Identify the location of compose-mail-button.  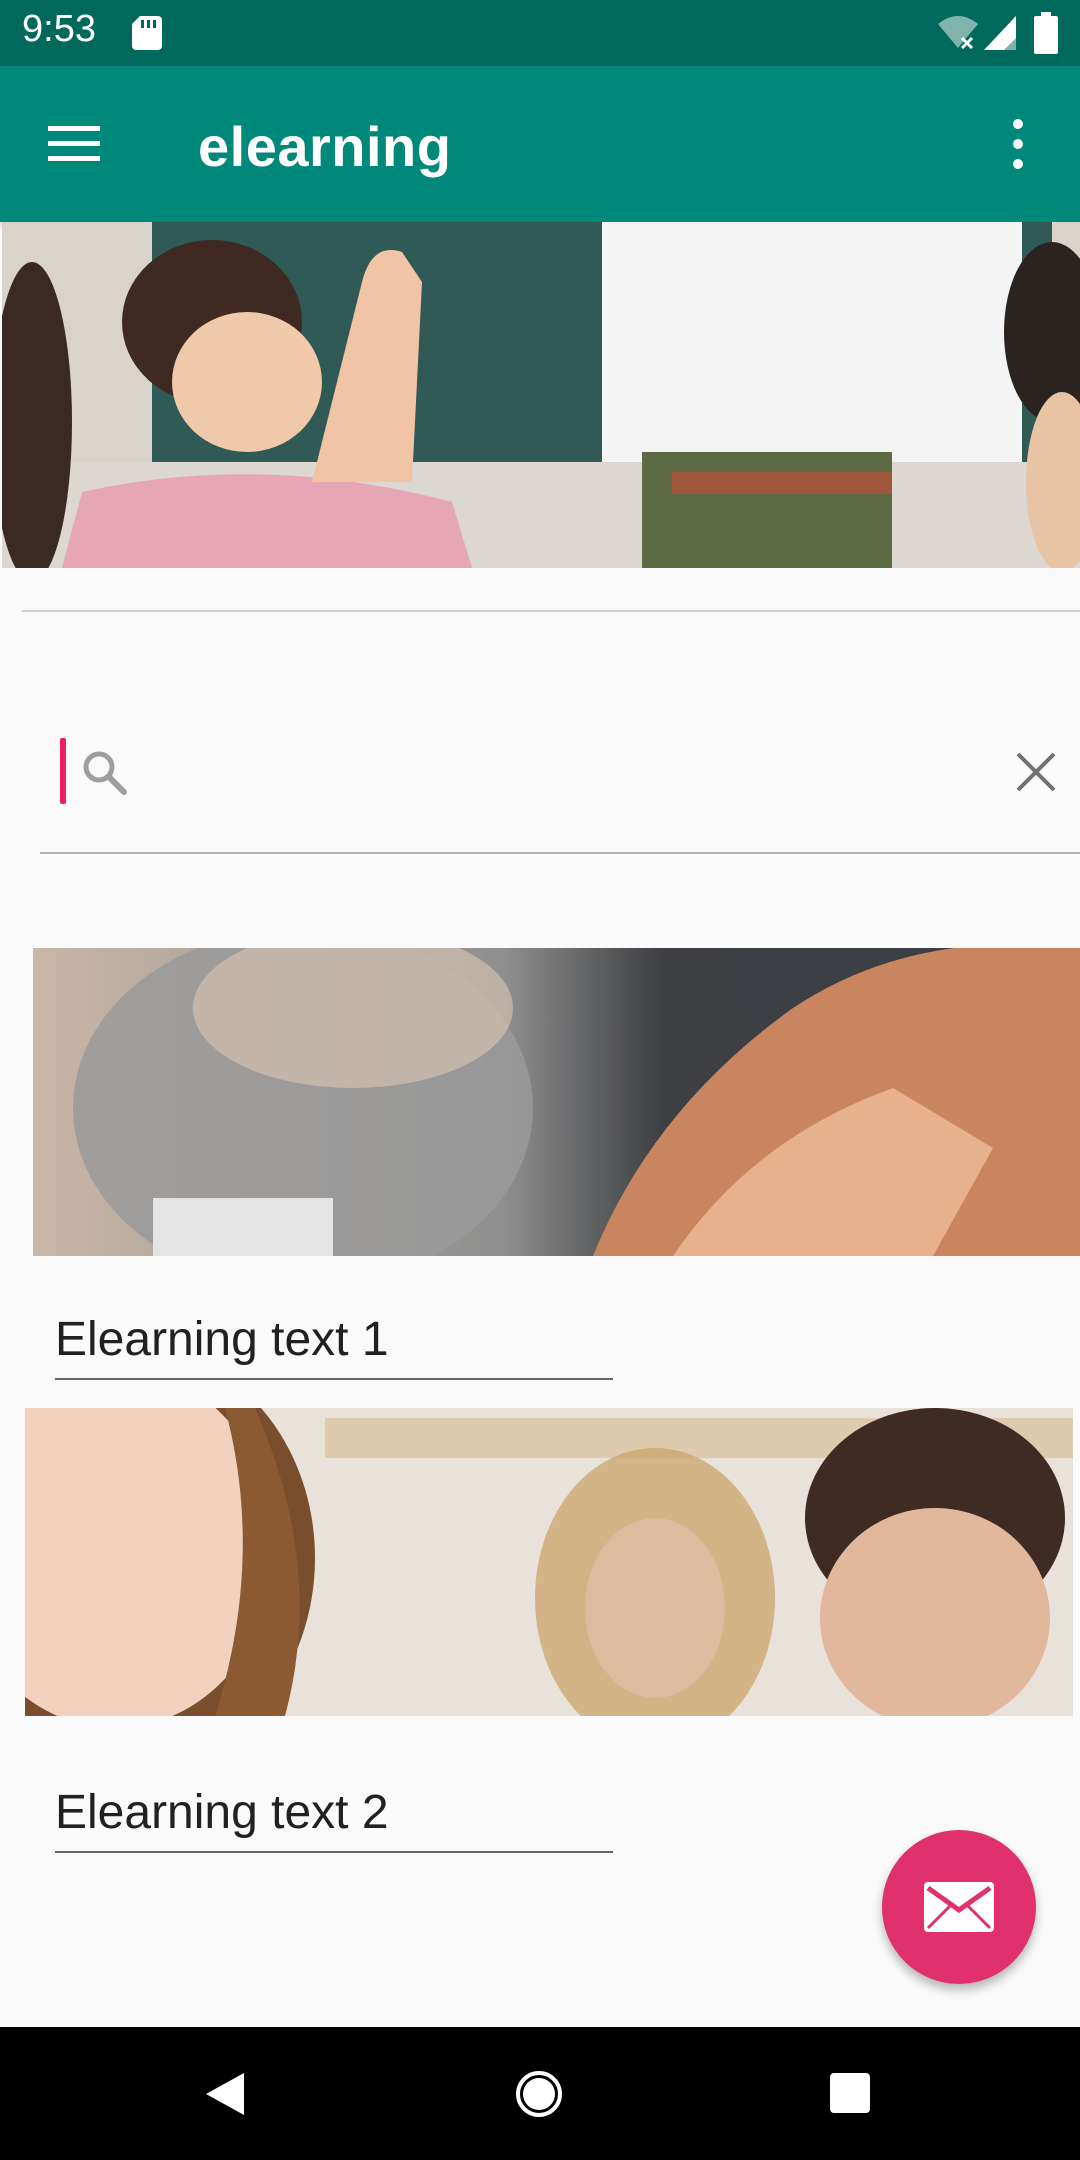
(959, 1907).